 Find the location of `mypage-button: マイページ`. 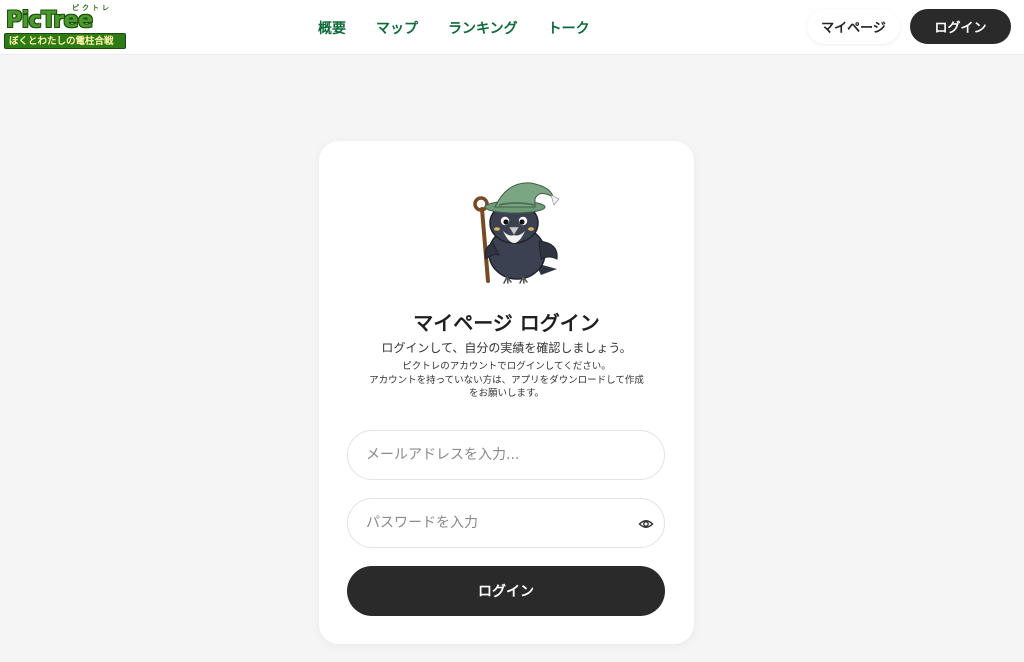

mypage-button: マイページ is located at coordinates (853, 26).